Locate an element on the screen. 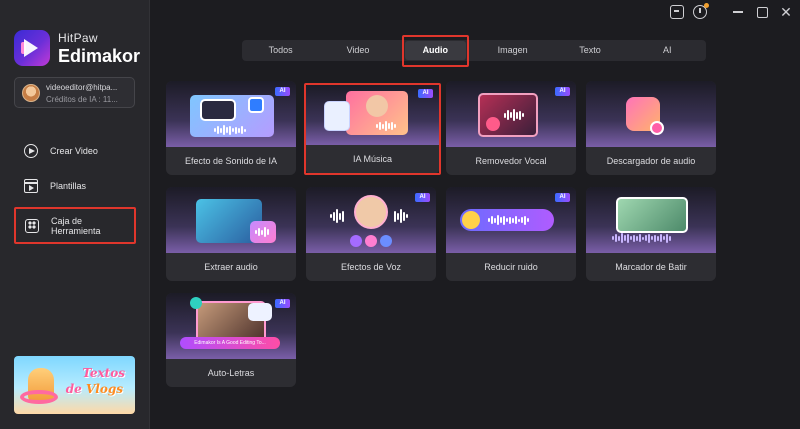 The height and width of the screenshot is (429, 800). sidebar-item-plantillas: Plantillas is located at coordinates (75, 186).